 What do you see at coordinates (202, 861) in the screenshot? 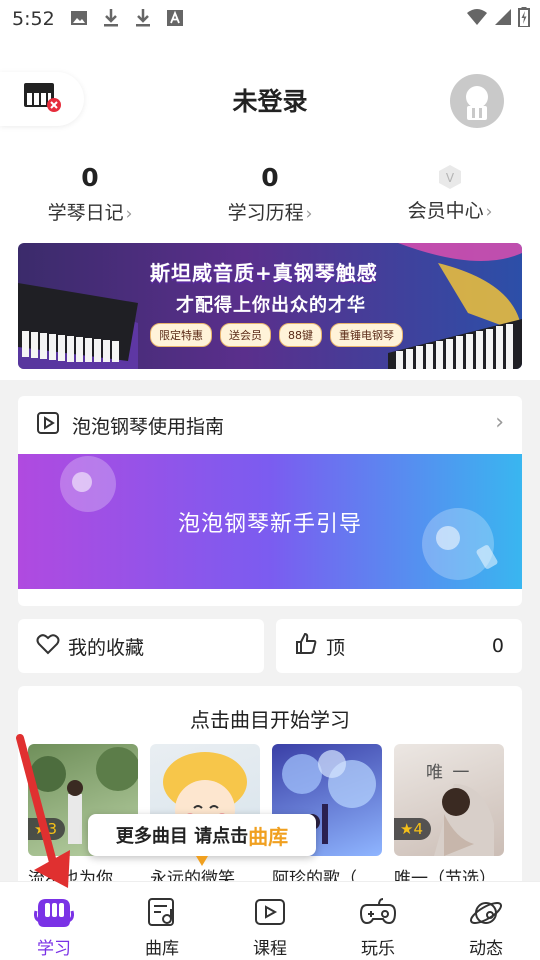
I see `tooltip-pointer` at bounding box center [202, 861].